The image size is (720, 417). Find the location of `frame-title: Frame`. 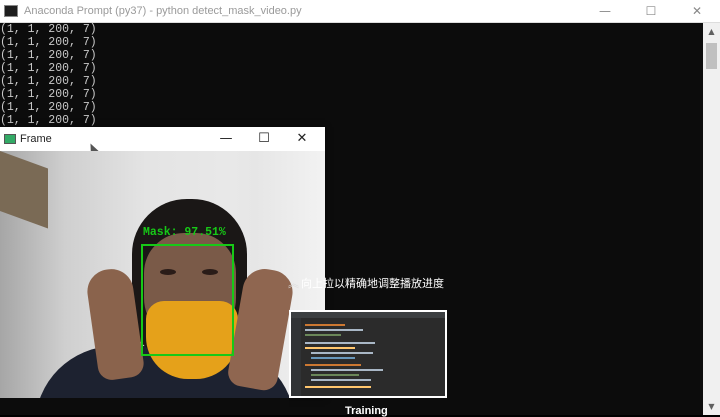

frame-title: Frame is located at coordinates (36, 138).